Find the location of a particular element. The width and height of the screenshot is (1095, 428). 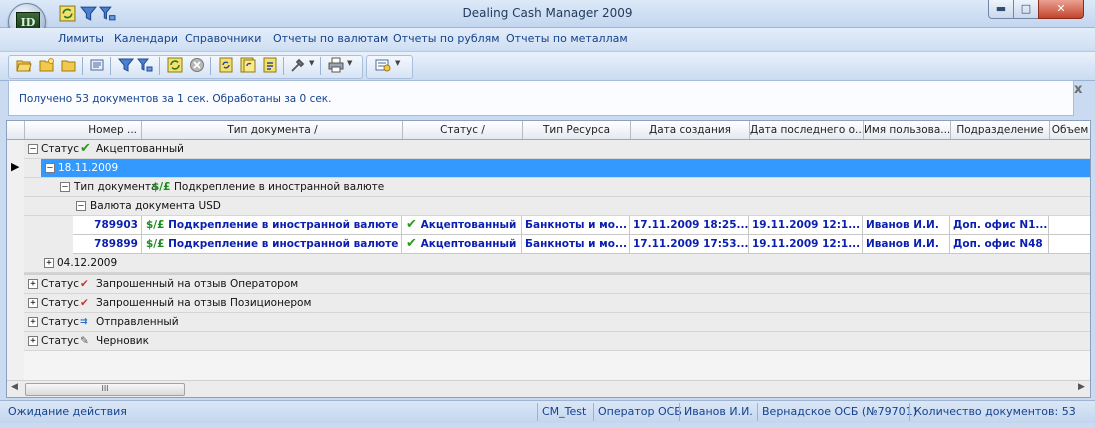

menu-calendars: Календари is located at coordinates (146, 38).